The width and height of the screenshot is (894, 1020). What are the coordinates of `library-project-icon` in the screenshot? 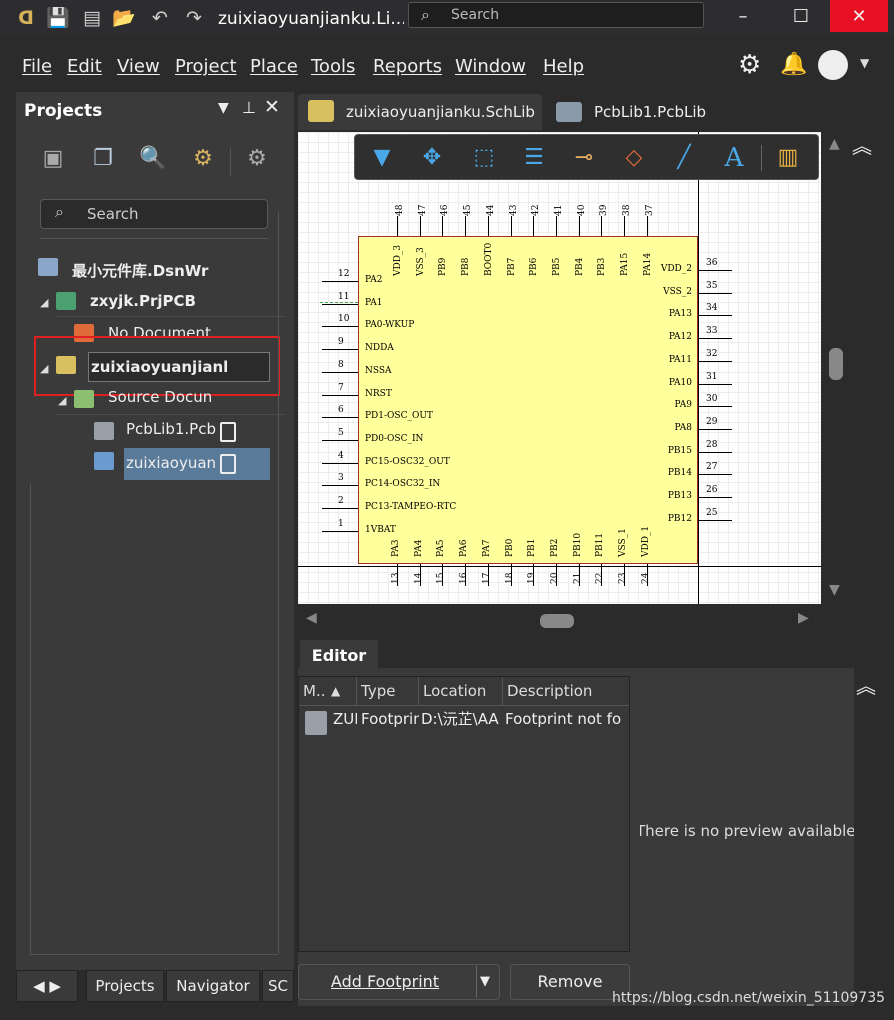 It's located at (66, 365).